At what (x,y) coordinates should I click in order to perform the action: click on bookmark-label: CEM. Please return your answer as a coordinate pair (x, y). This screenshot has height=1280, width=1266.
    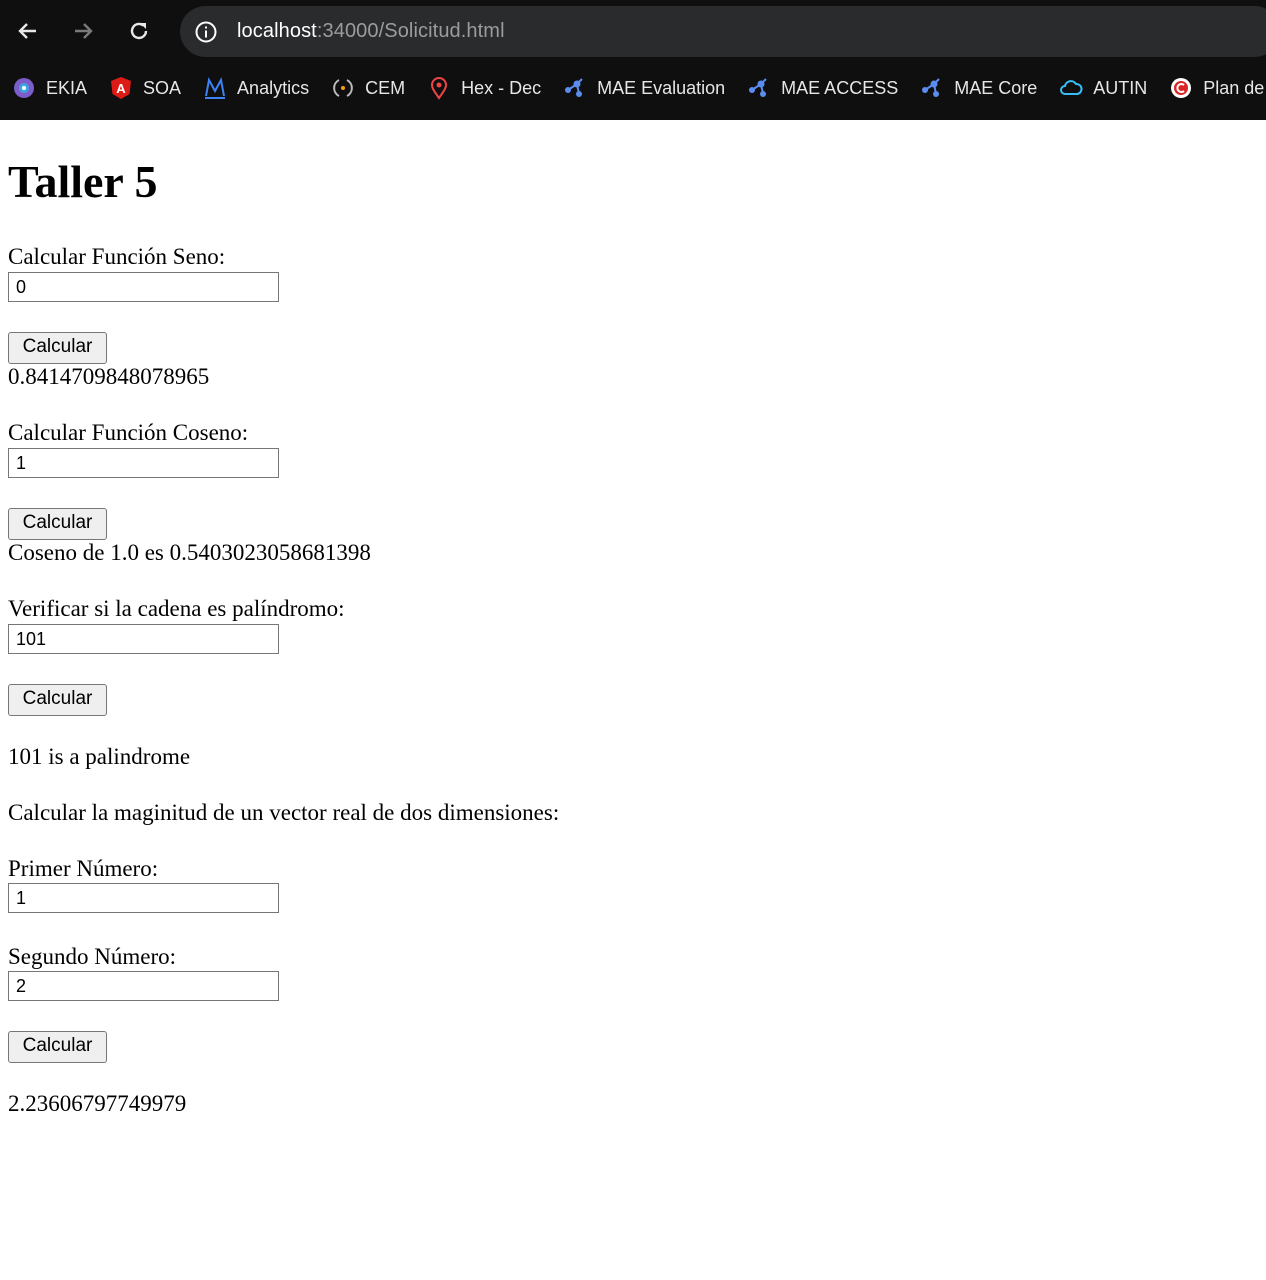
    Looking at the image, I should click on (385, 87).